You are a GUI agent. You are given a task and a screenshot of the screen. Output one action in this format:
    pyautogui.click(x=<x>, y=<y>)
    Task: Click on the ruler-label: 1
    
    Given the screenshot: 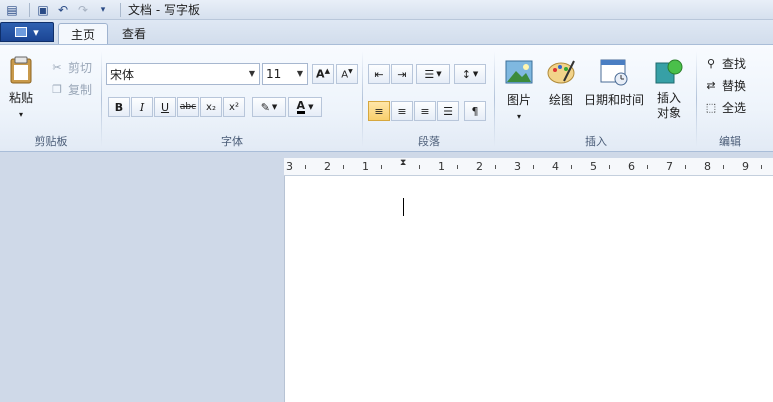 What is the action you would take?
    pyautogui.click(x=441, y=166)
    